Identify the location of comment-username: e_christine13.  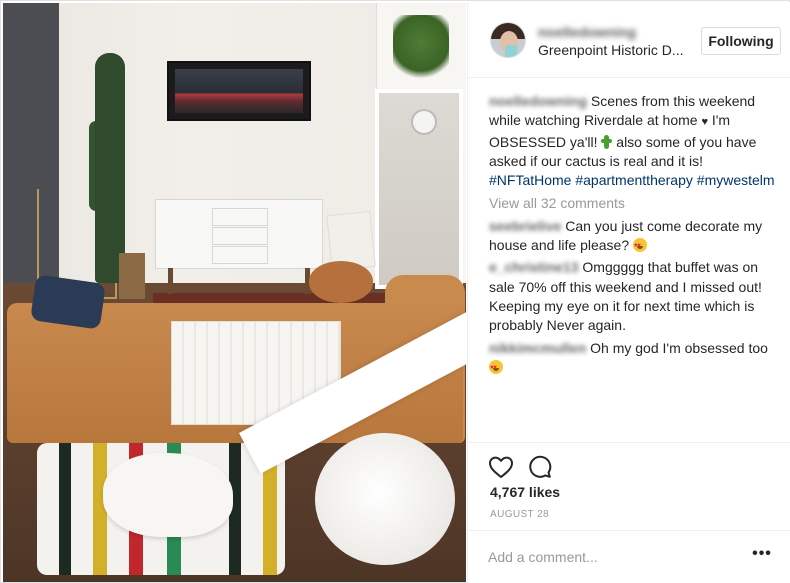
(534, 267).